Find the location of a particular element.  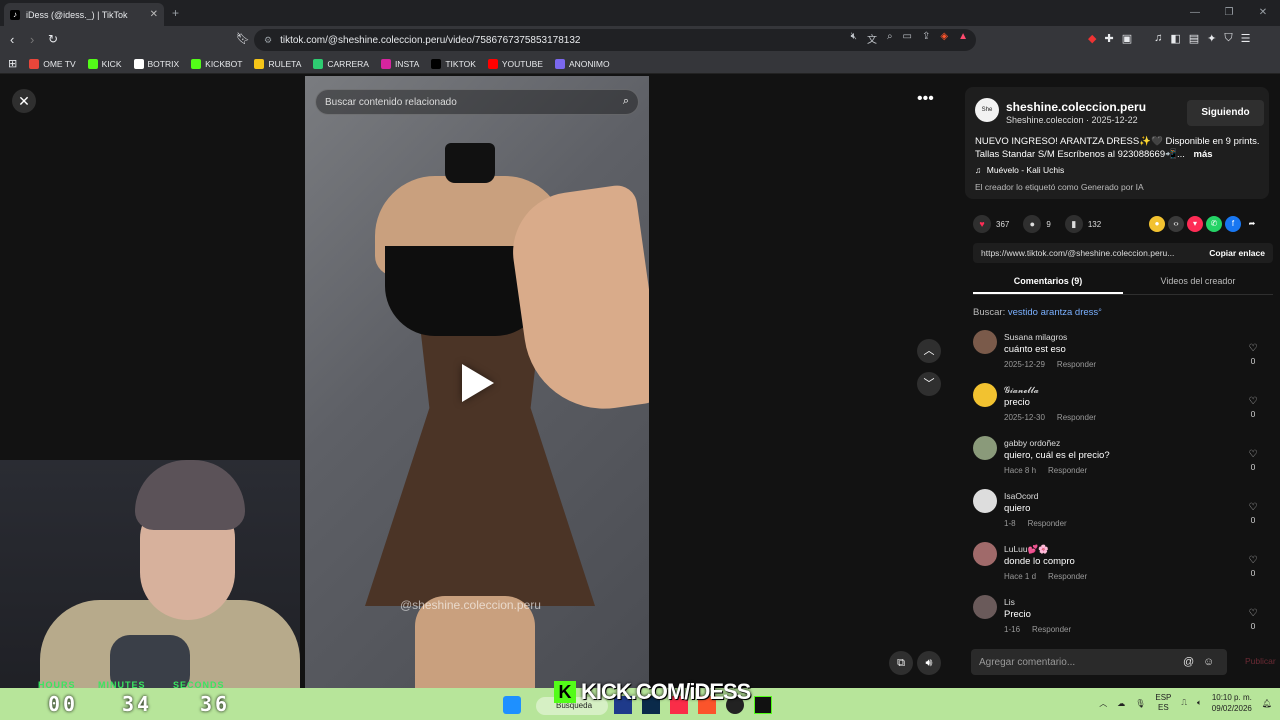

share-arrow-icon: ➦ is located at coordinates (1252, 224).